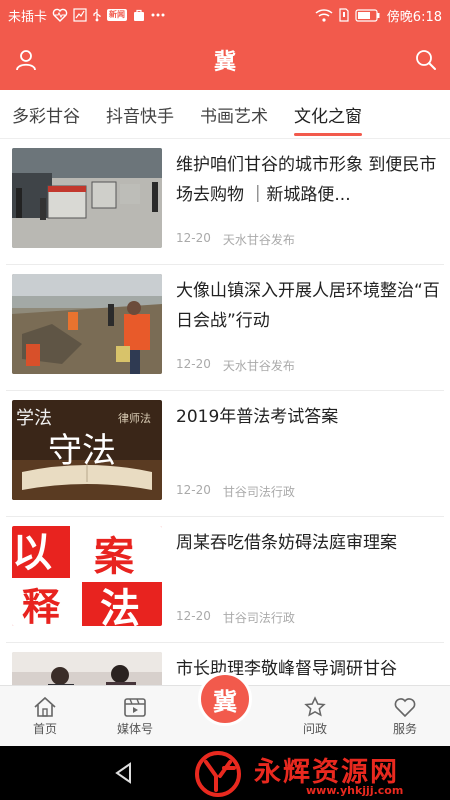  I want to click on law-book-thumbnail: 学法 守法 律师法, so click(87, 450).